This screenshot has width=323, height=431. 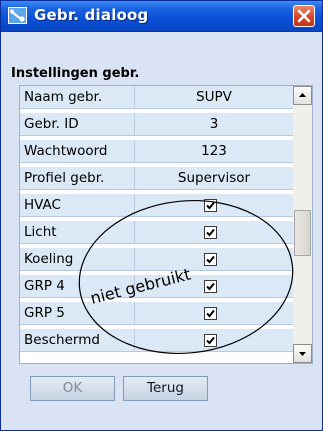 I want to click on grp5-checkbox, so click(x=210, y=313).